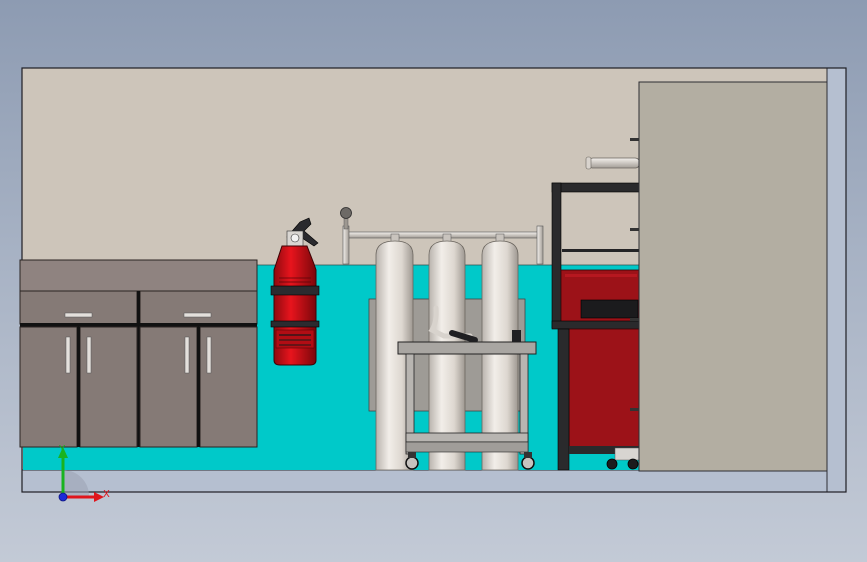 This screenshot has height=562, width=867. I want to click on x-axis-label: X, so click(106, 494).